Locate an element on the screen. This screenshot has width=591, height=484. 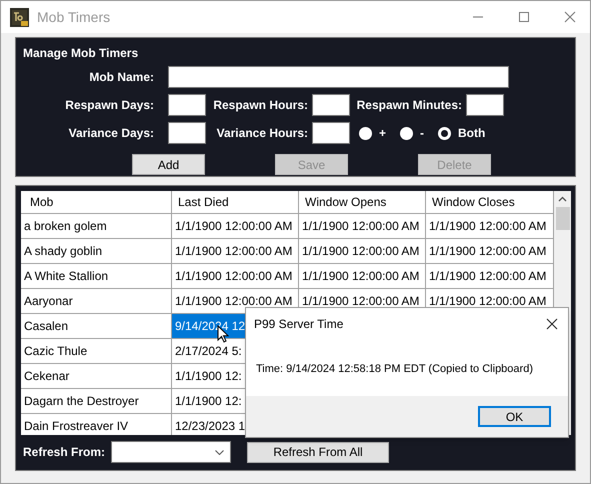
table-cell: Dain Frostreaver IV is located at coordinates (96, 424).